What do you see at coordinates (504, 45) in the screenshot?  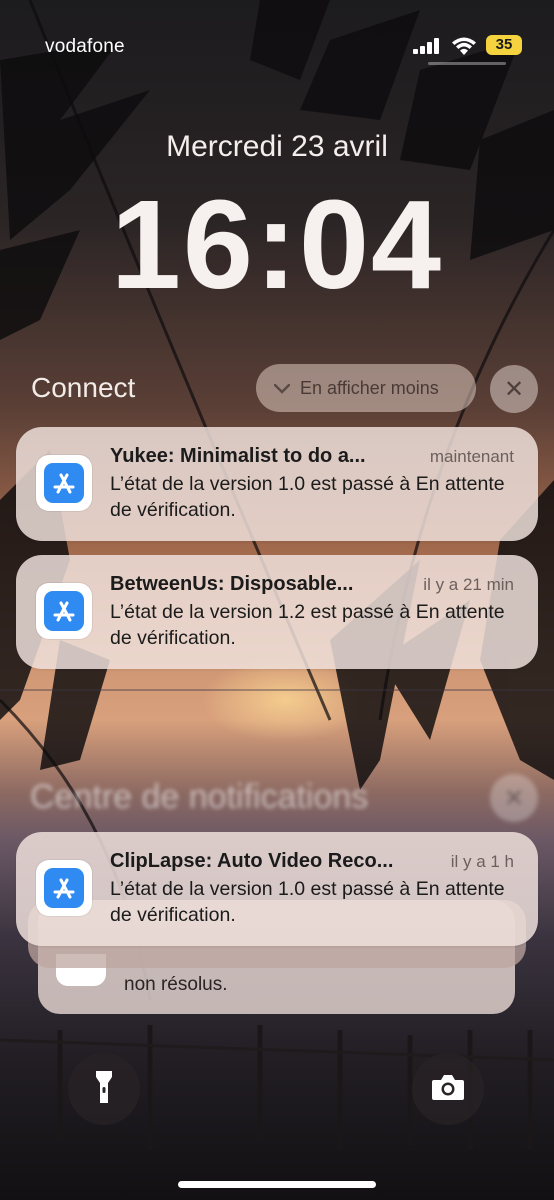 I see `battery-indicator: 35` at bounding box center [504, 45].